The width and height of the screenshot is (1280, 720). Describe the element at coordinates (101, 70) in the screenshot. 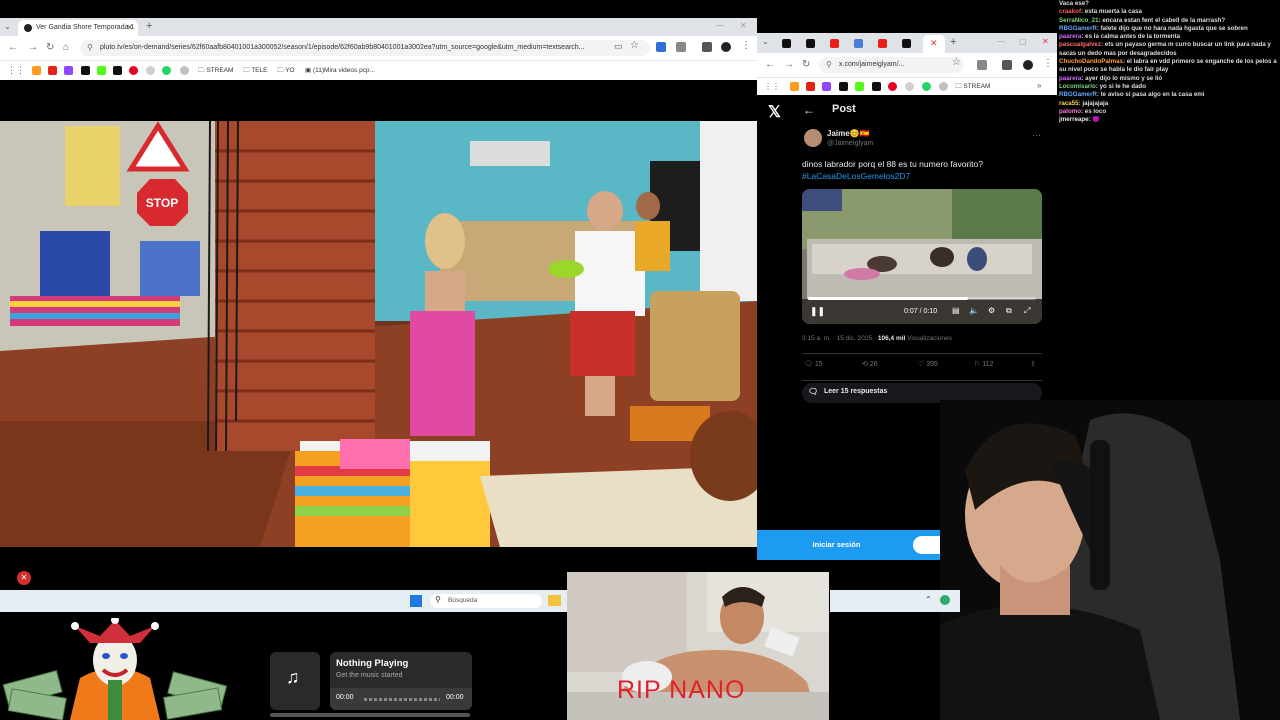

I see `kick-icon` at that location.